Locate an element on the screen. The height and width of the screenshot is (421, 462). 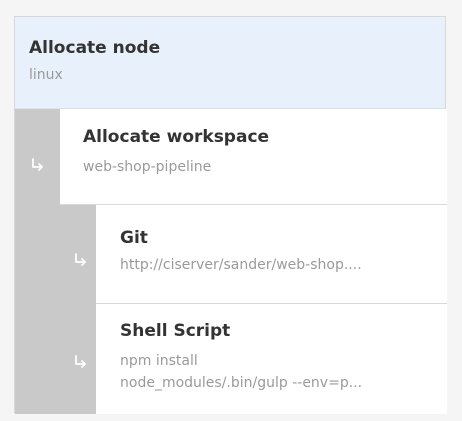
step-command-line-1: npm install is located at coordinates (159, 361).